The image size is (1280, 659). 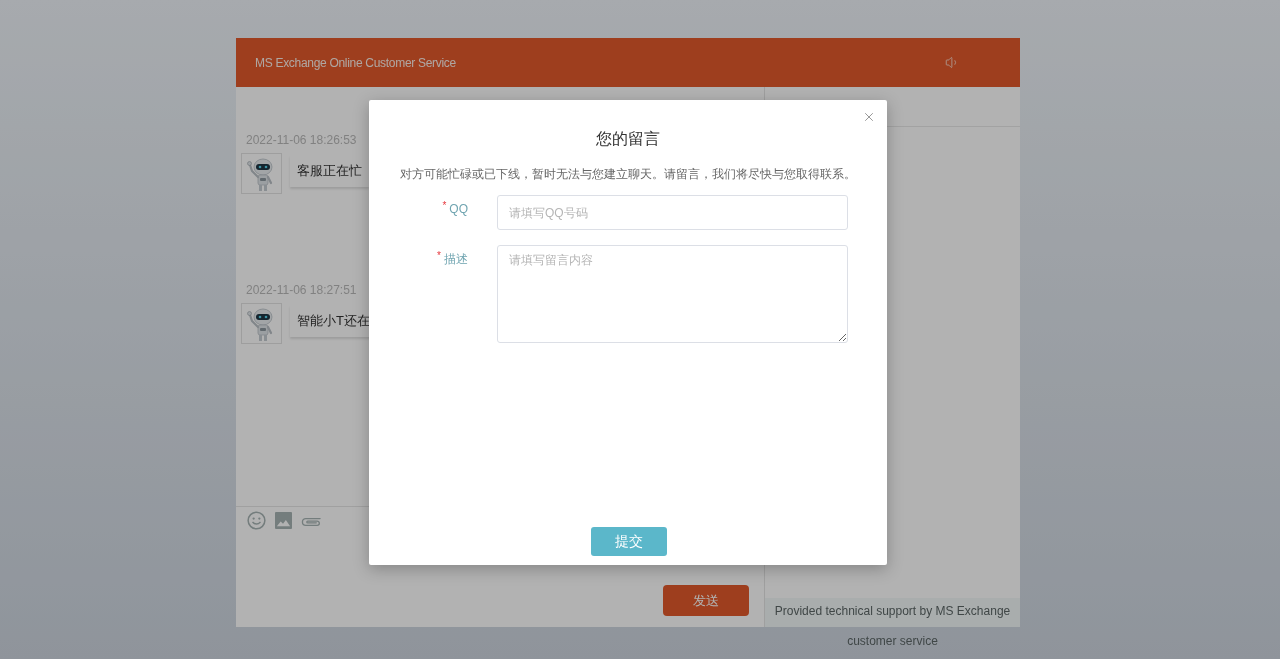 I want to click on window-title: MS Exchange Online Customer Service, so click(x=355, y=63).